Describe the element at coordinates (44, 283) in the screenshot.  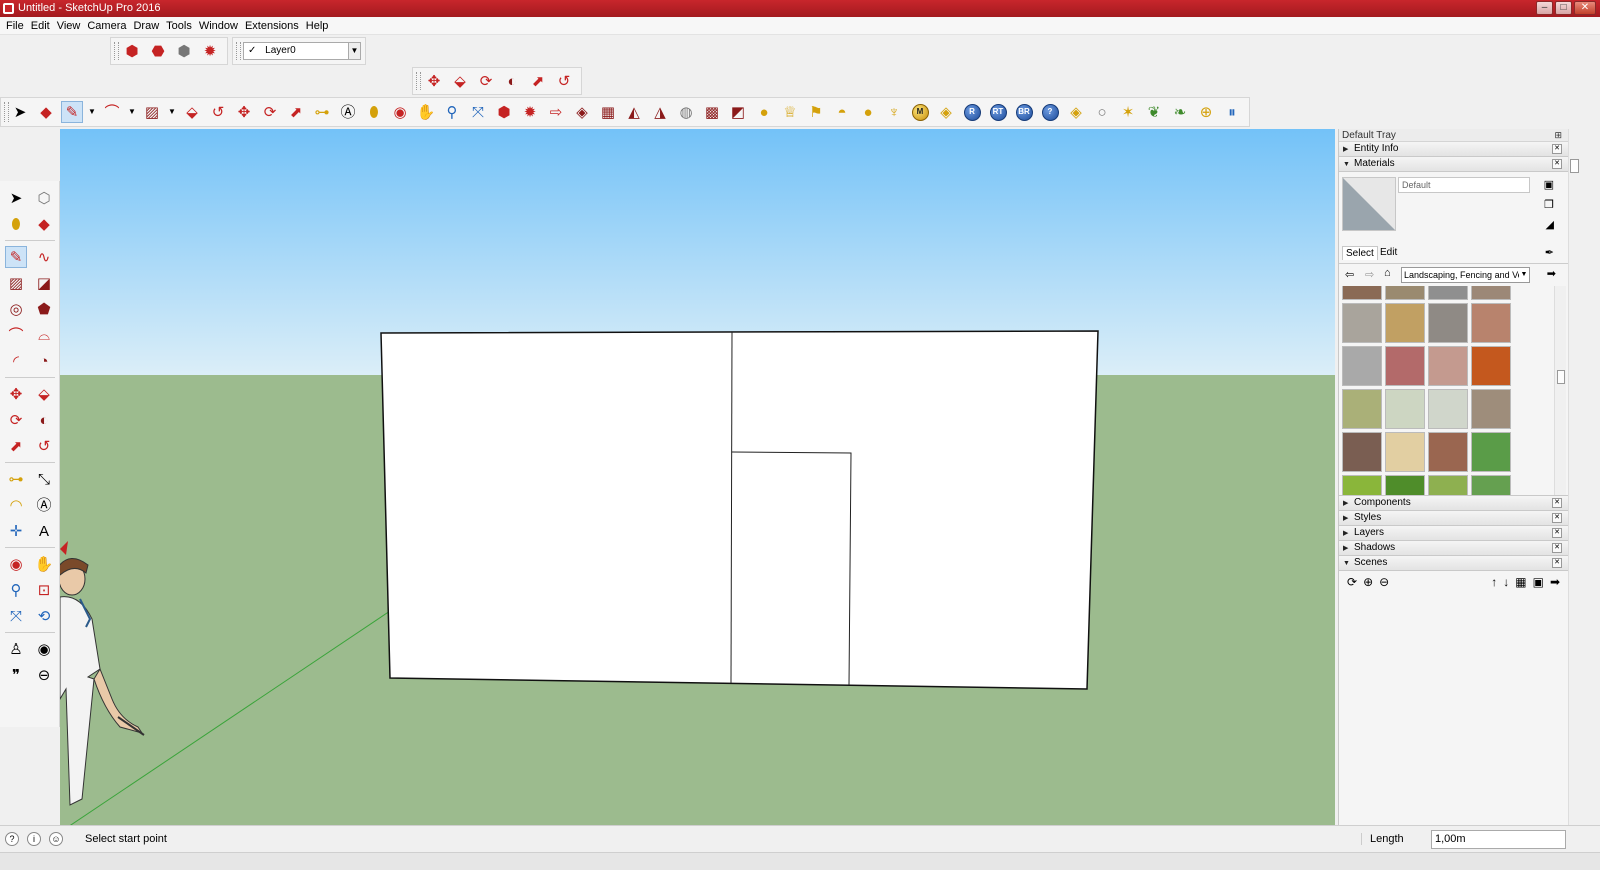
I see `rotated-rectangle-icon: ◪` at that location.